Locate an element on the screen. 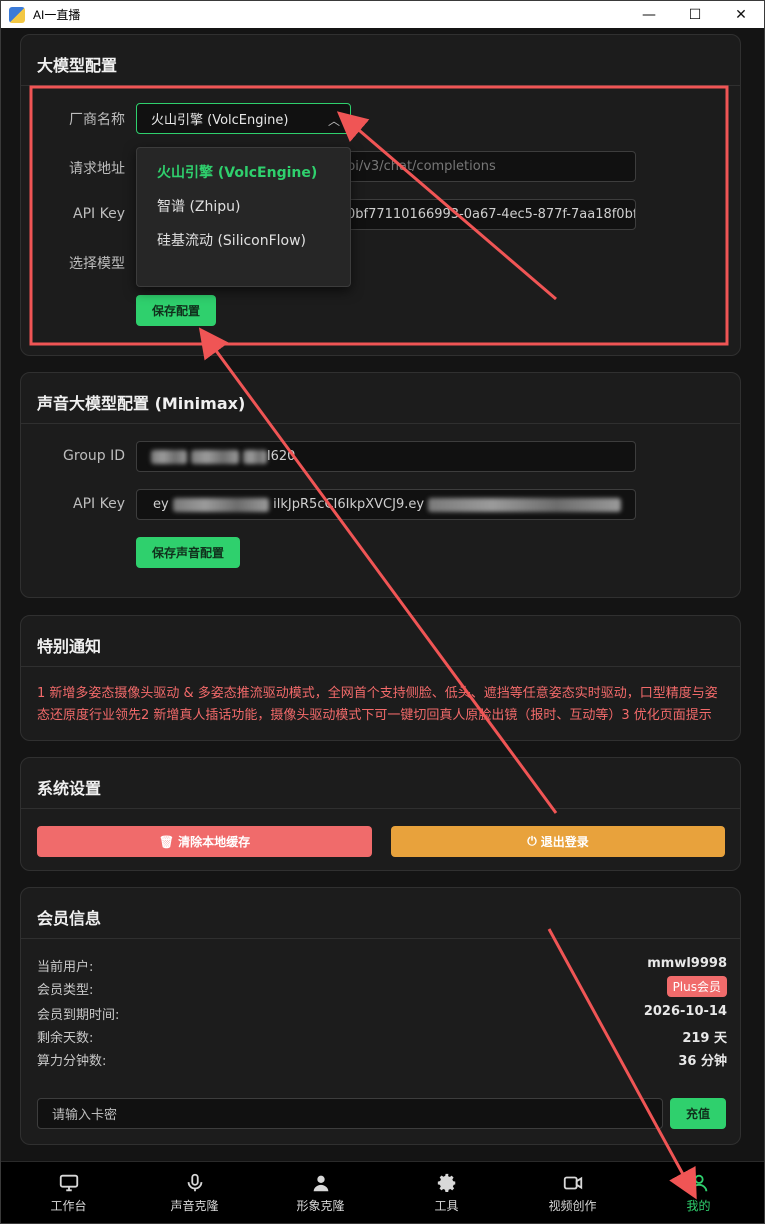 This screenshot has width=765, height=1224. power-icon: ⏻ is located at coordinates (532, 841).